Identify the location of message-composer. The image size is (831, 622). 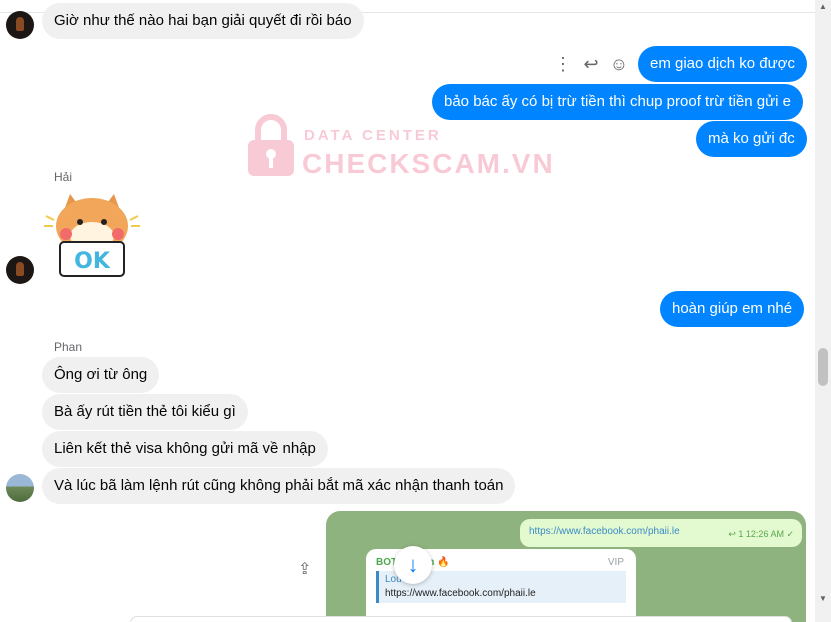
(461, 619).